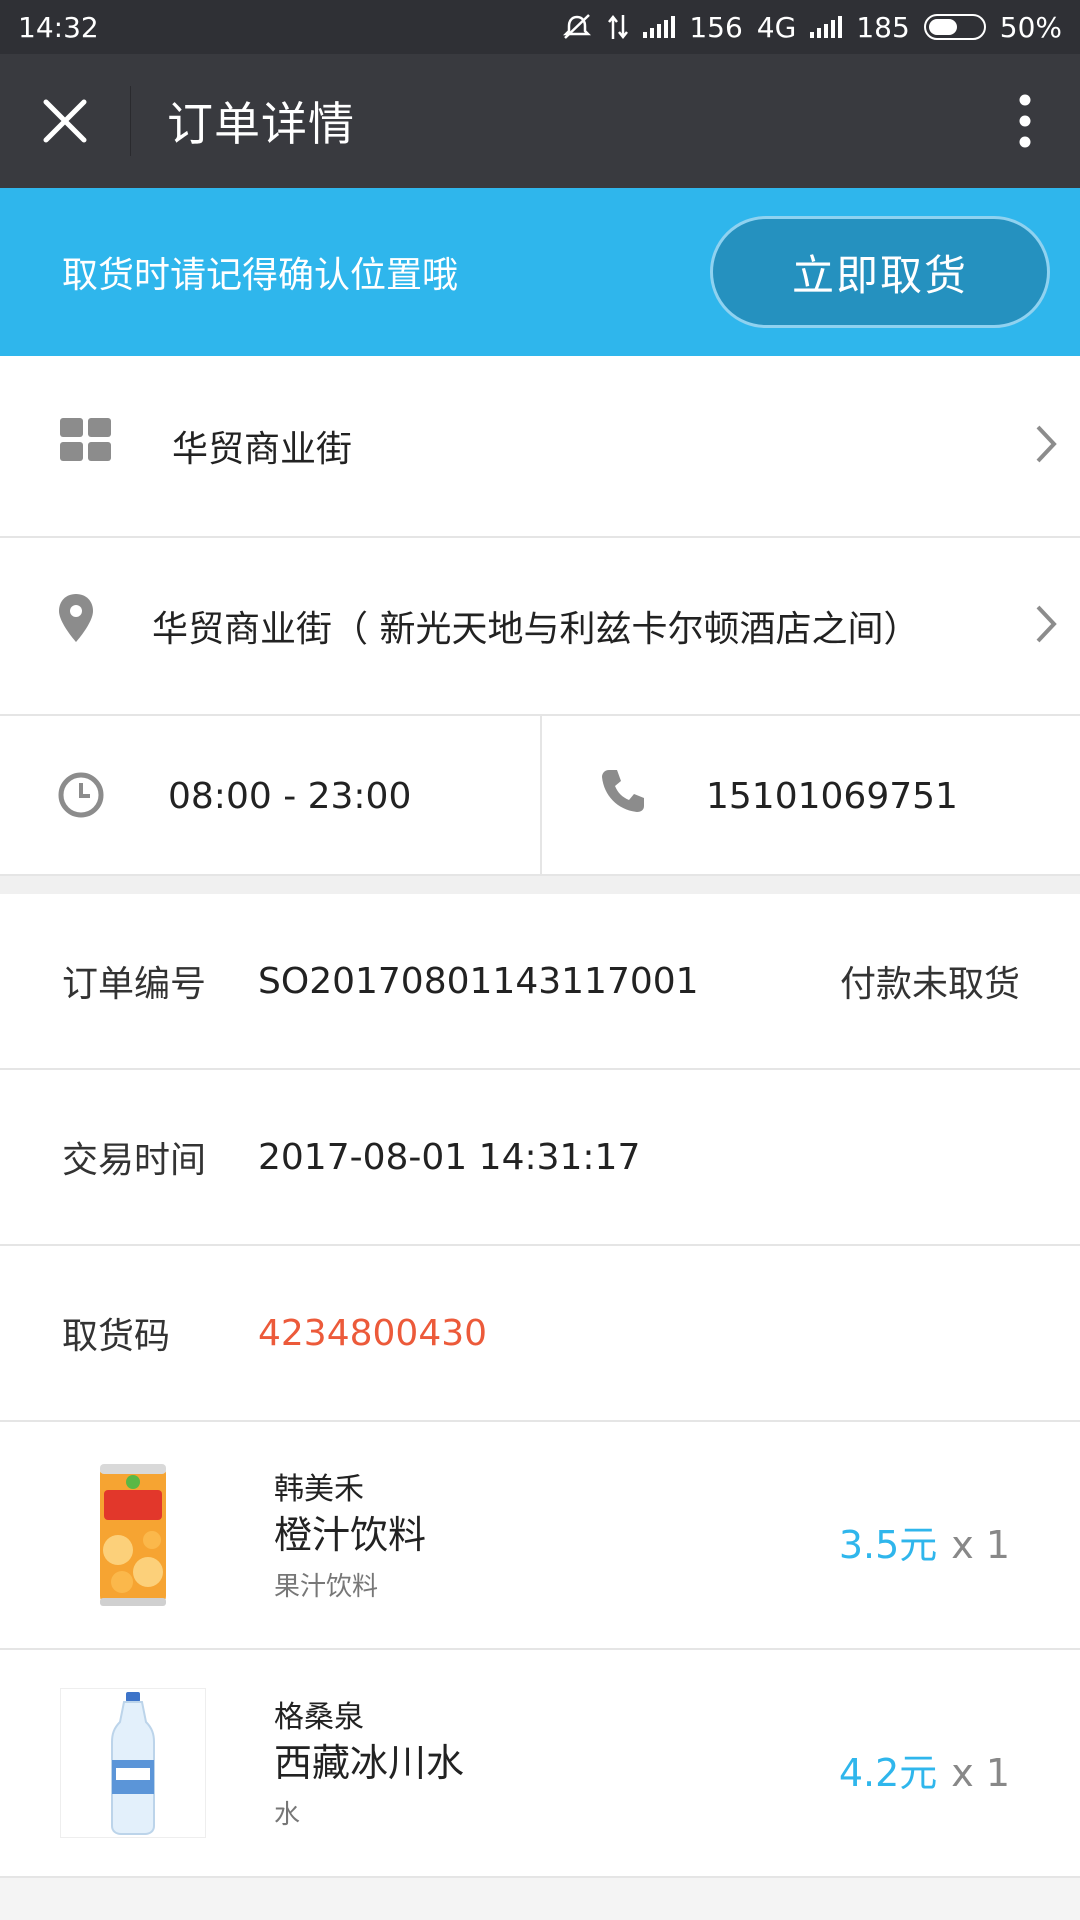  Describe the element at coordinates (369, 1763) in the screenshot. I see `product-name: 西藏冰川水` at that location.